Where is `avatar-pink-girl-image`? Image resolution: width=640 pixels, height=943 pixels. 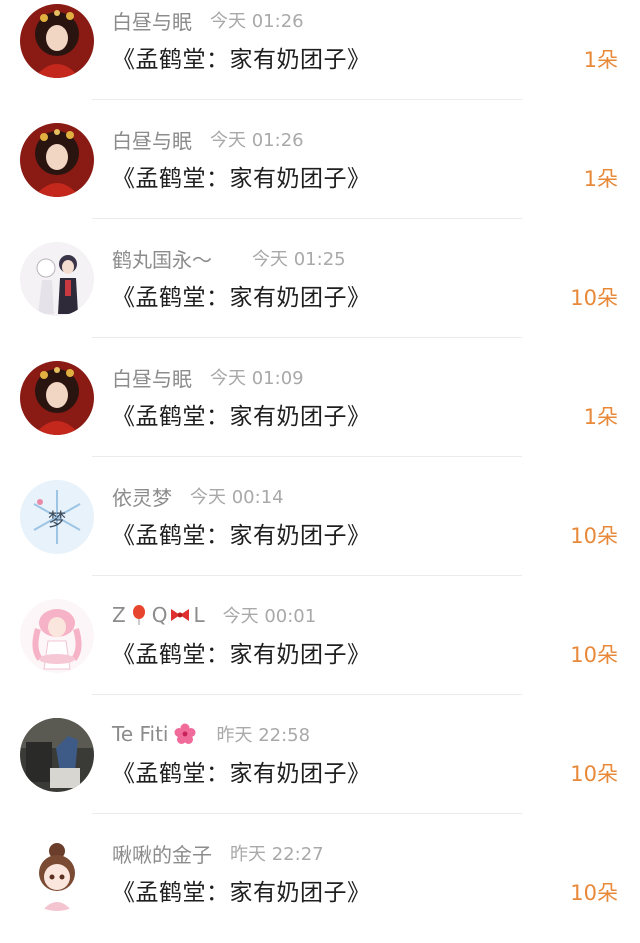
avatar-pink-girl-image is located at coordinates (57, 636).